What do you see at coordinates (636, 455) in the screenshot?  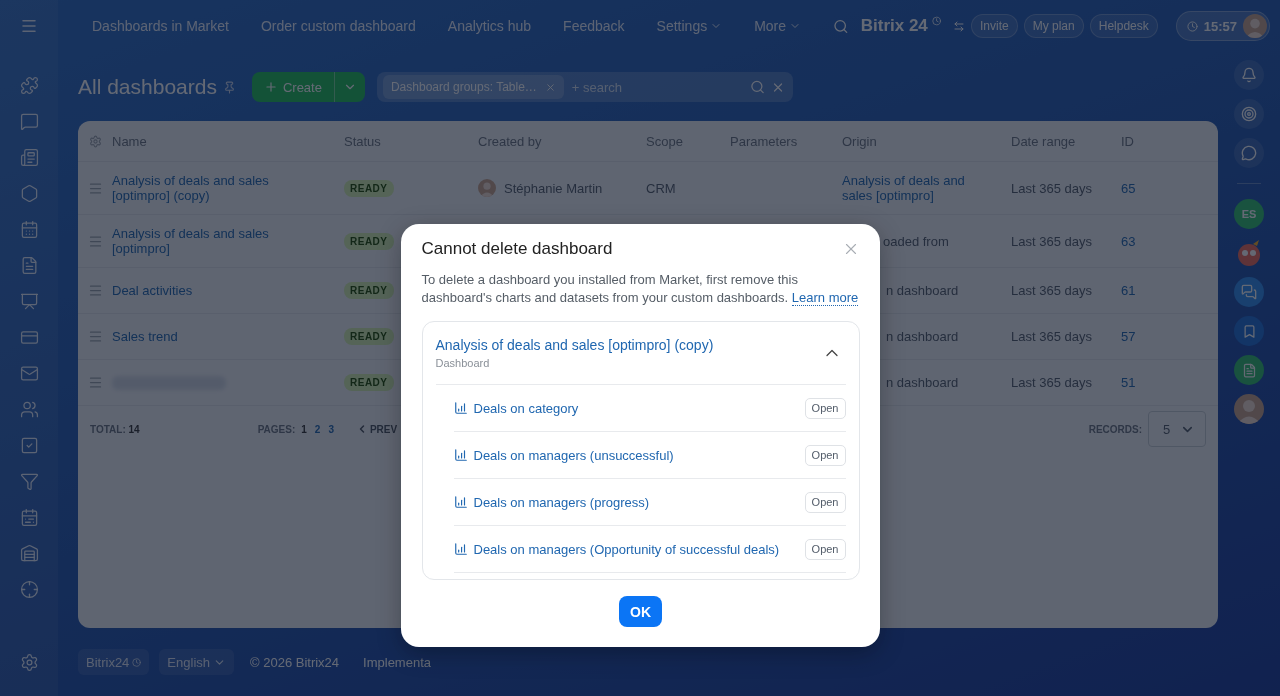 I see `chart-link: Deals on managers (unsuccessful)` at bounding box center [636, 455].